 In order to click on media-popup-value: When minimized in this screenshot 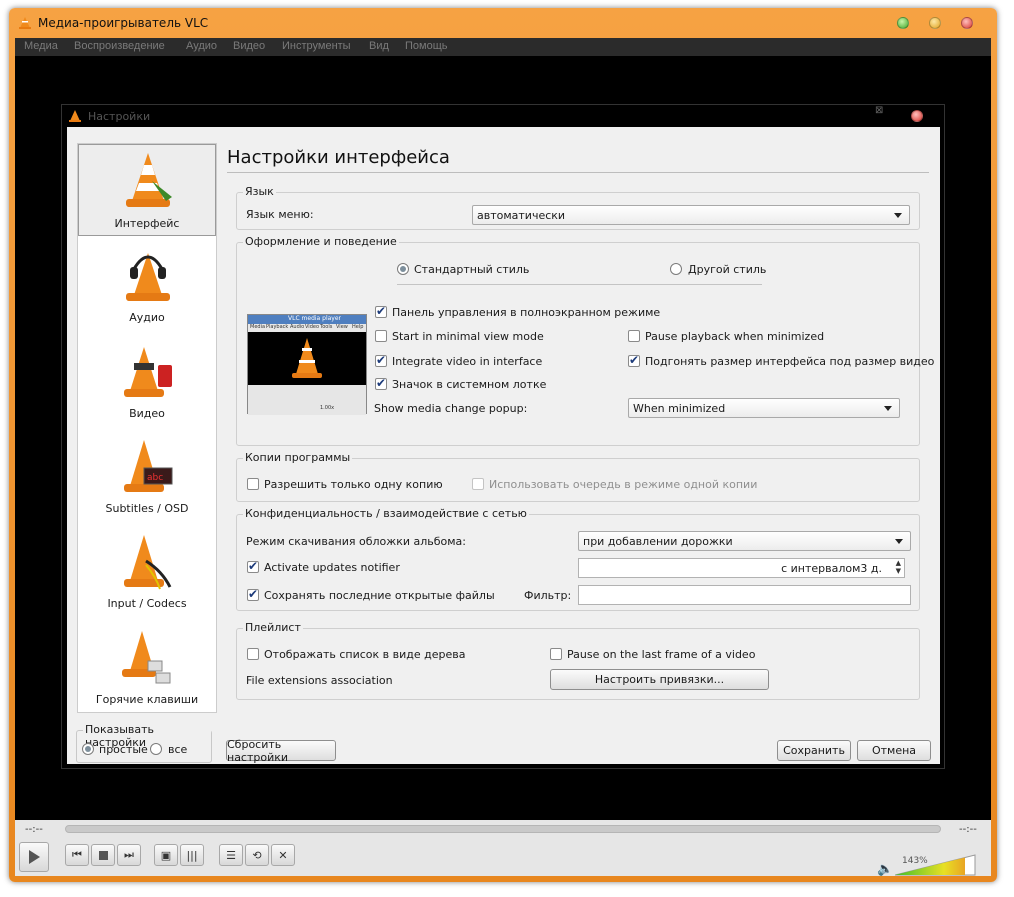, I will do `click(679, 408)`.